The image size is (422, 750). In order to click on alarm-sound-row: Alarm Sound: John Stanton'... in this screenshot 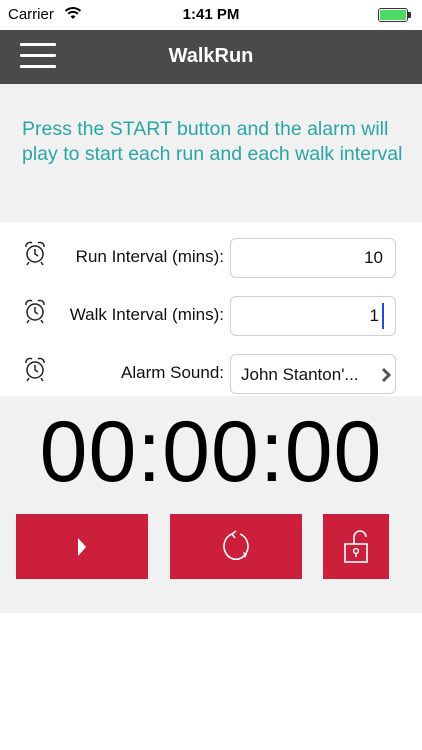, I will do `click(211, 374)`.